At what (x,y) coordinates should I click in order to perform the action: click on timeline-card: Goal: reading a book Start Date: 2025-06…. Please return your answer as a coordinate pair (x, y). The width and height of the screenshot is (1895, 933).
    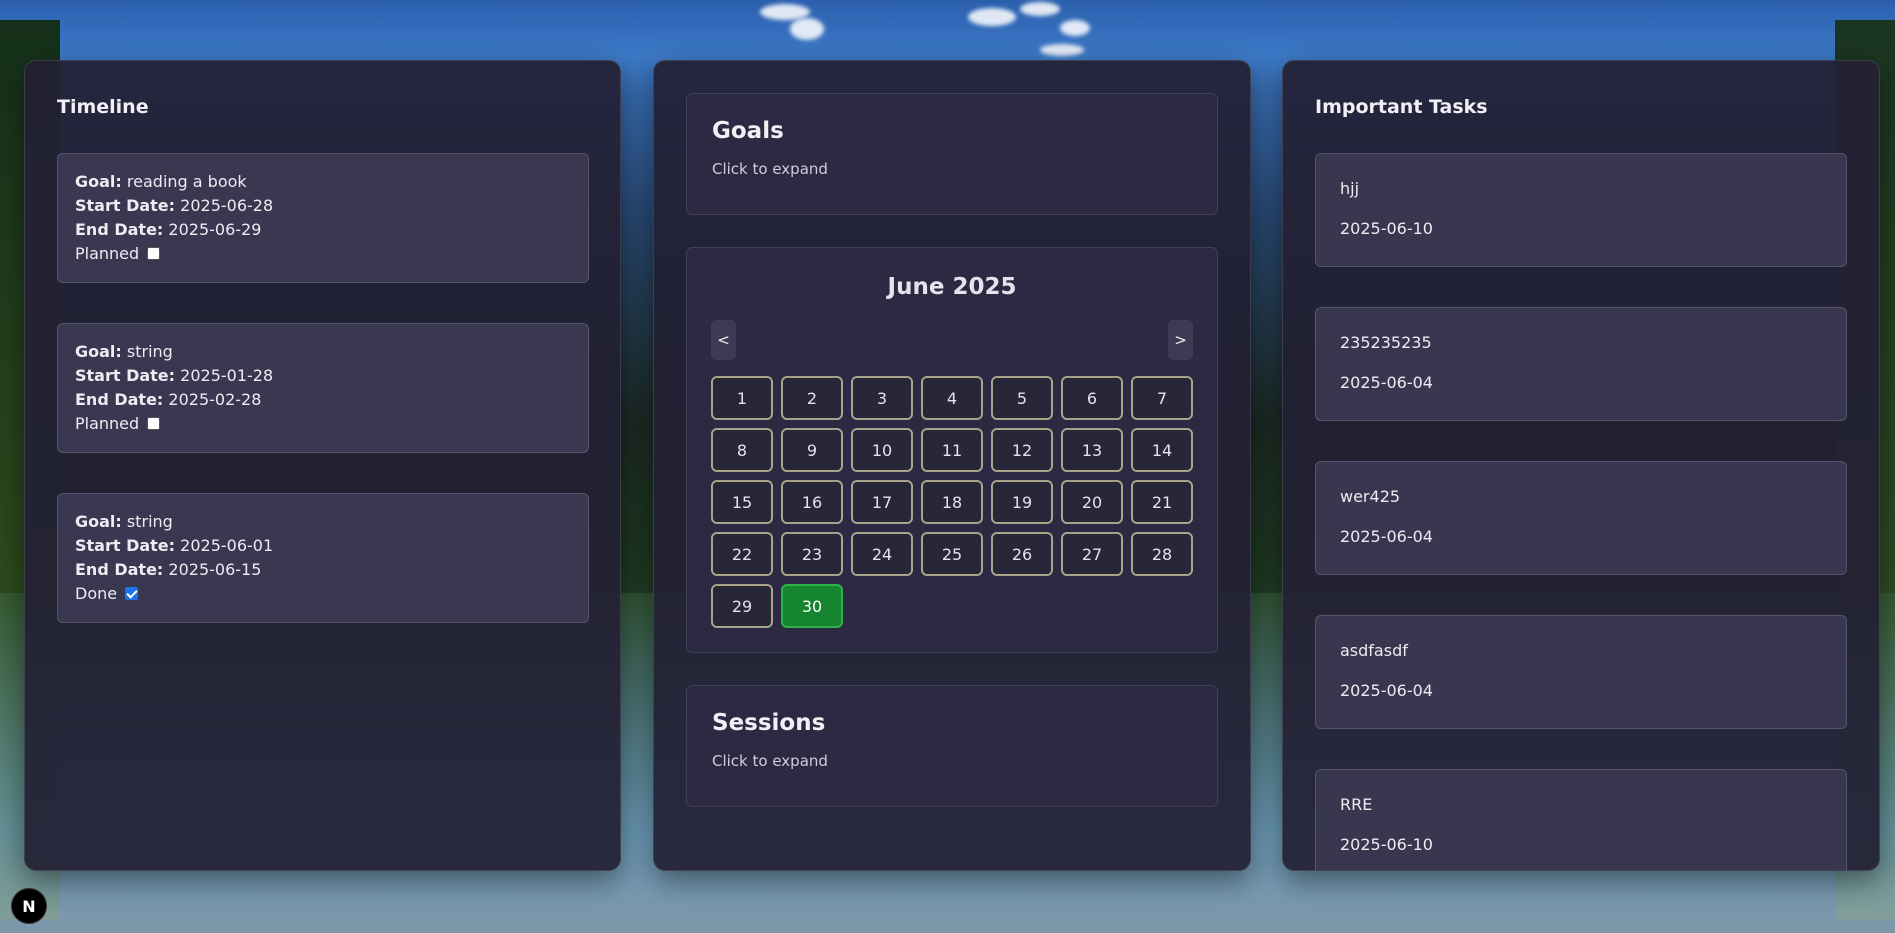
    Looking at the image, I should click on (323, 218).